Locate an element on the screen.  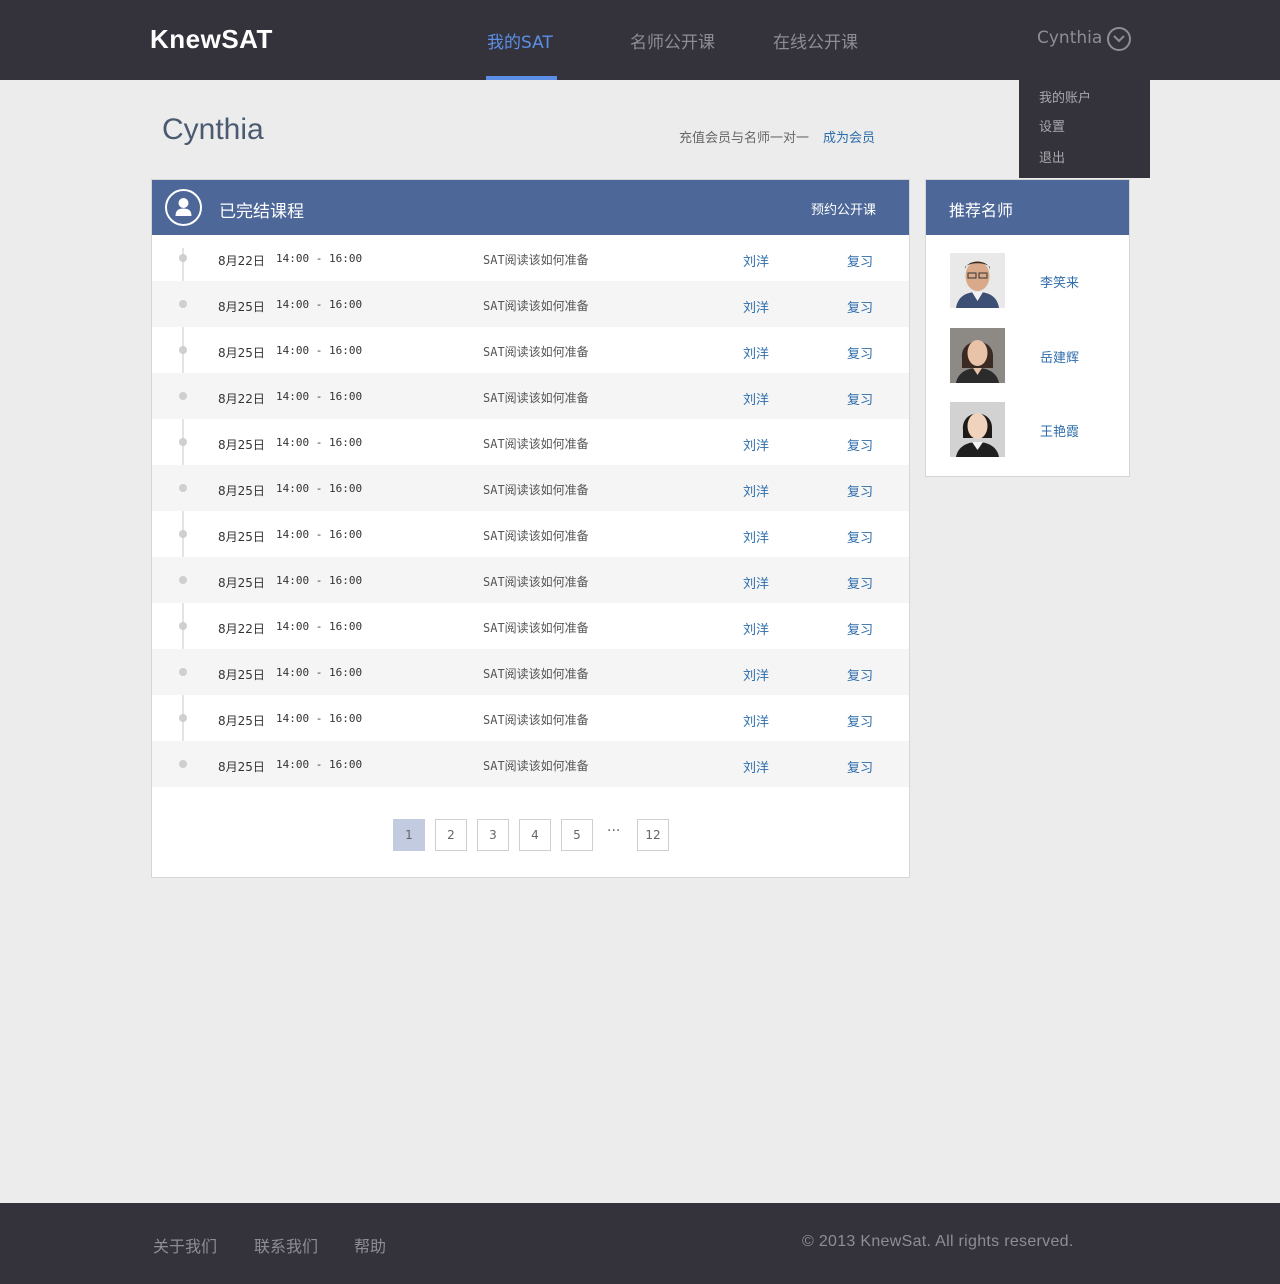
teacher-name: 李笑来 is located at coordinates (1059, 281).